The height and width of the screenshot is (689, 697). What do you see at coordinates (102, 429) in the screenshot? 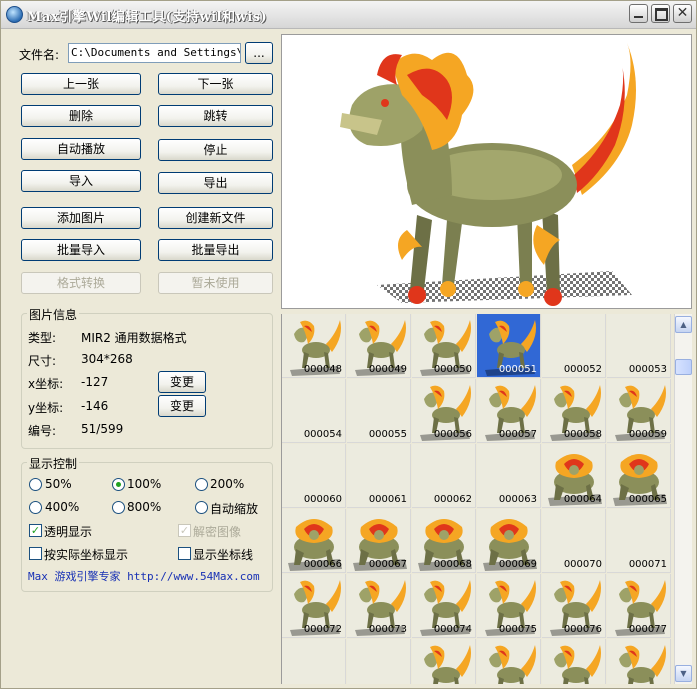
I see `index-value: 51/599` at bounding box center [102, 429].